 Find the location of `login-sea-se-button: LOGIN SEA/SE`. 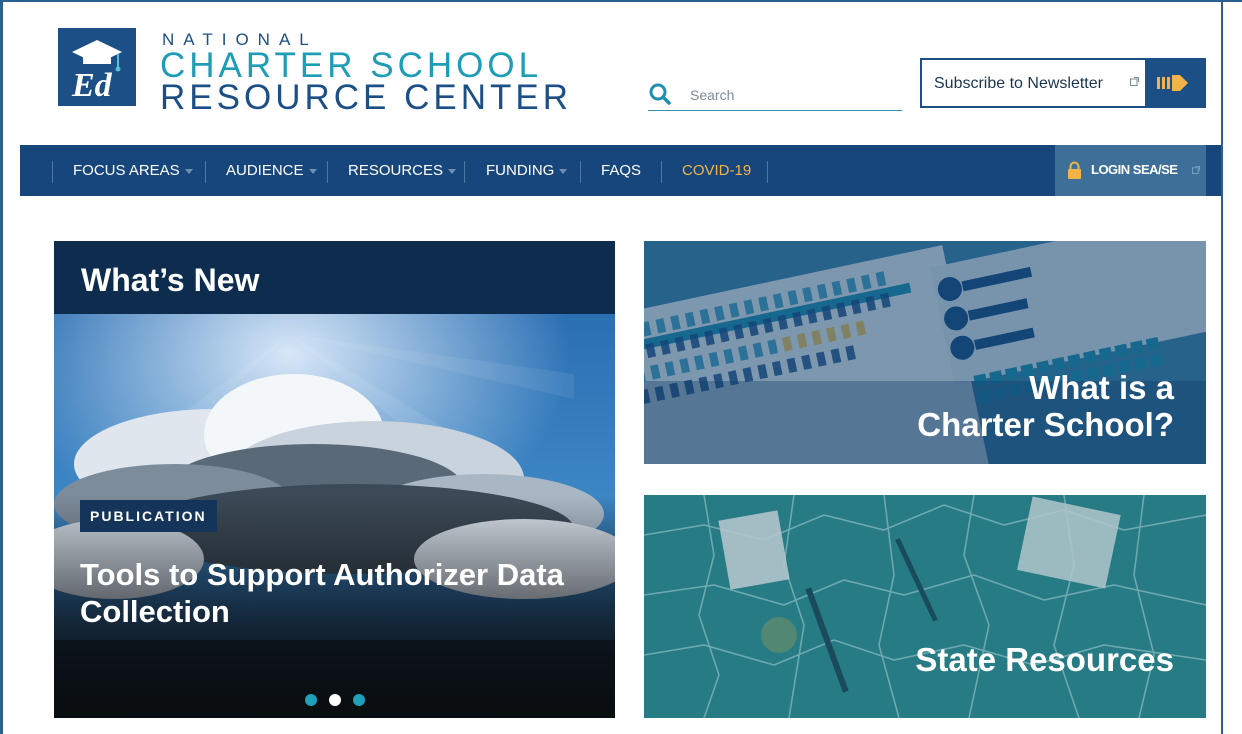

login-sea-se-button: LOGIN SEA/SE is located at coordinates (1130, 170).